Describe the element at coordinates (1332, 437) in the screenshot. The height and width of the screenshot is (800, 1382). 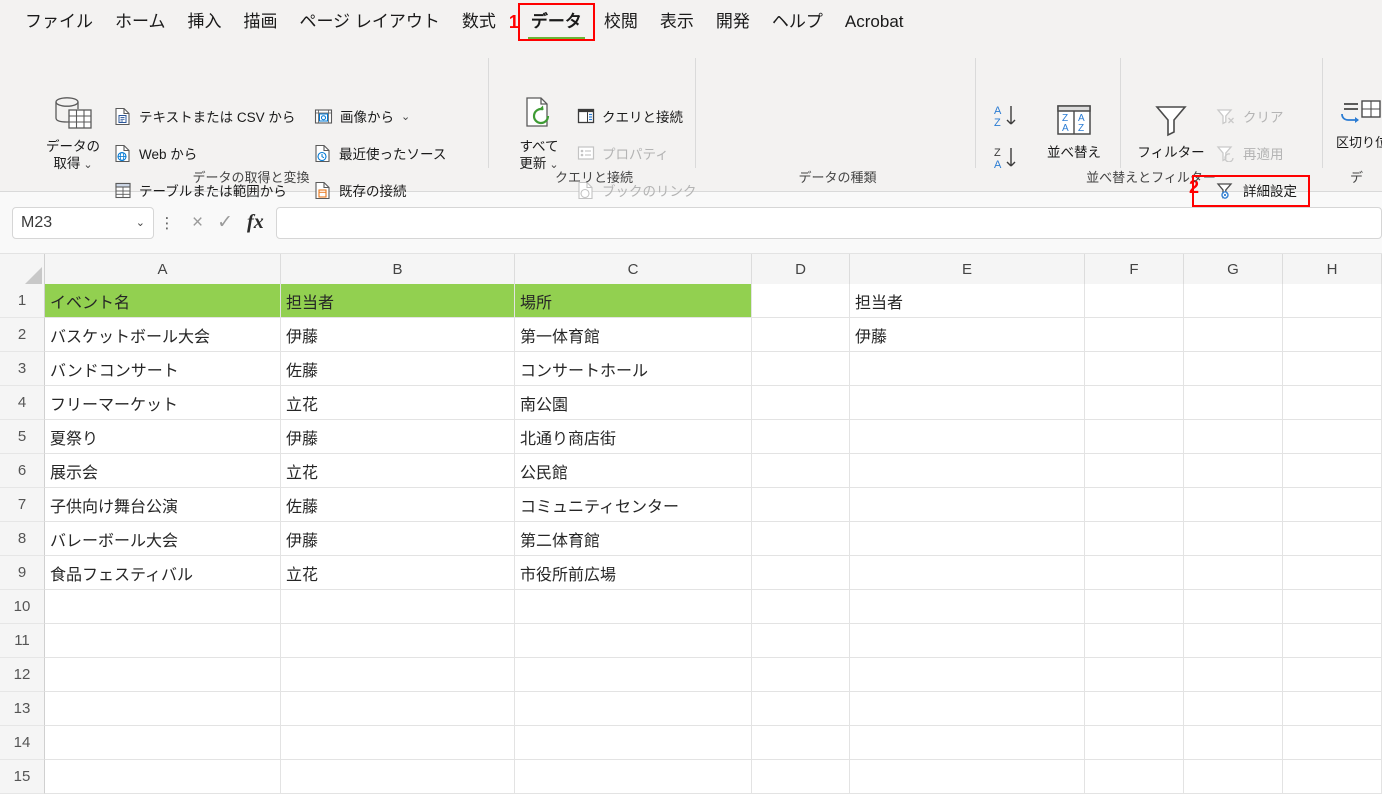
I see `cell-H5` at that location.